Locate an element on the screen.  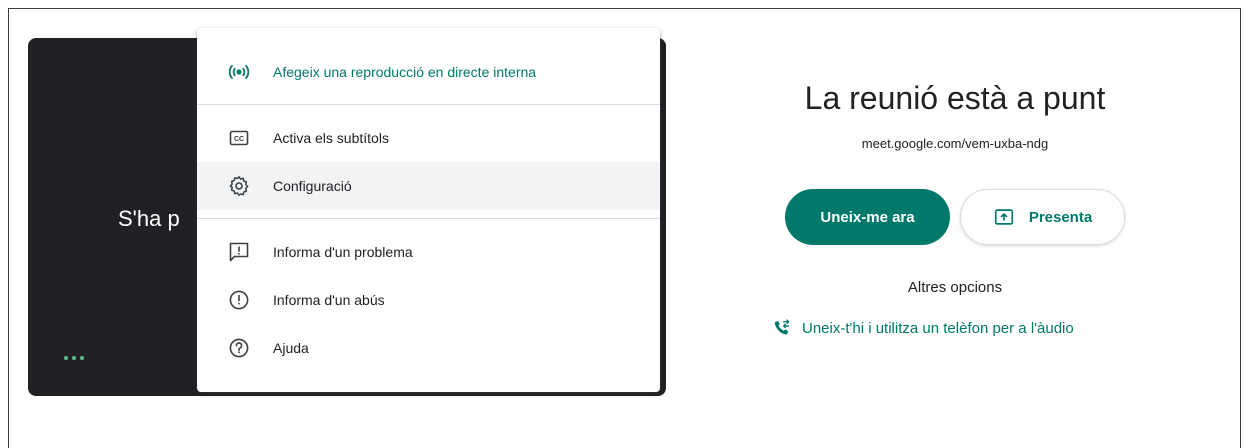
settings-icon is located at coordinates (239, 186).